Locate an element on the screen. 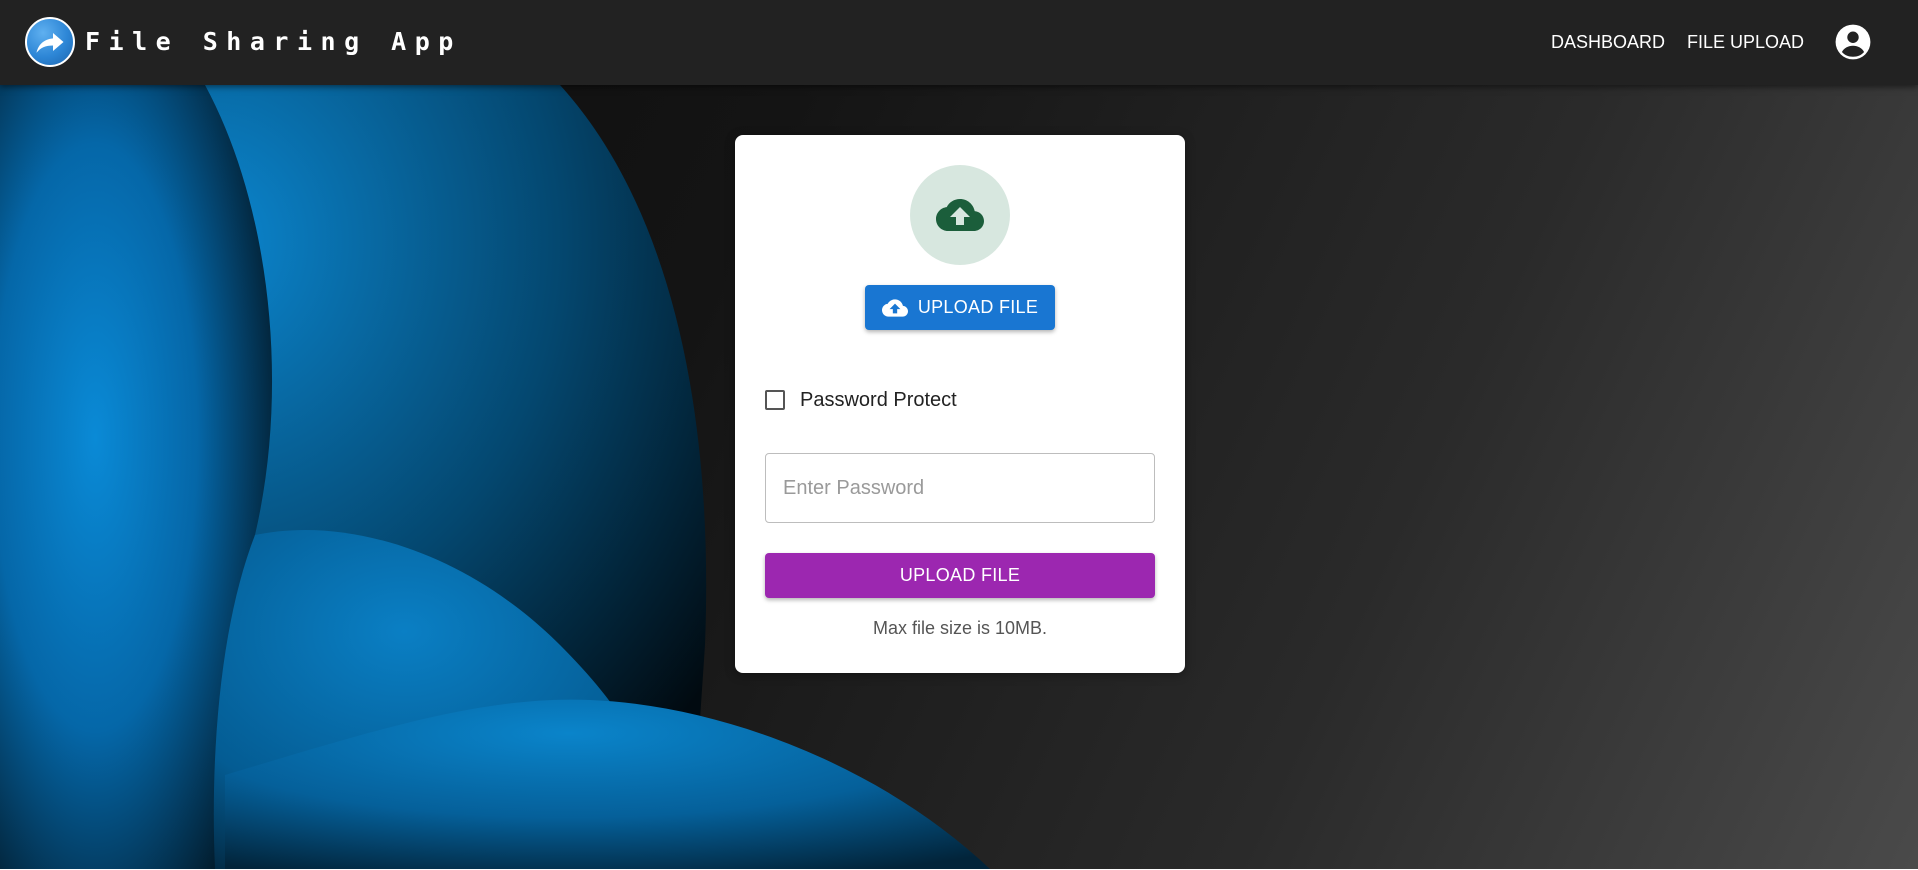  nav-file-upload-link: FILE UPLOAD is located at coordinates (1745, 42).